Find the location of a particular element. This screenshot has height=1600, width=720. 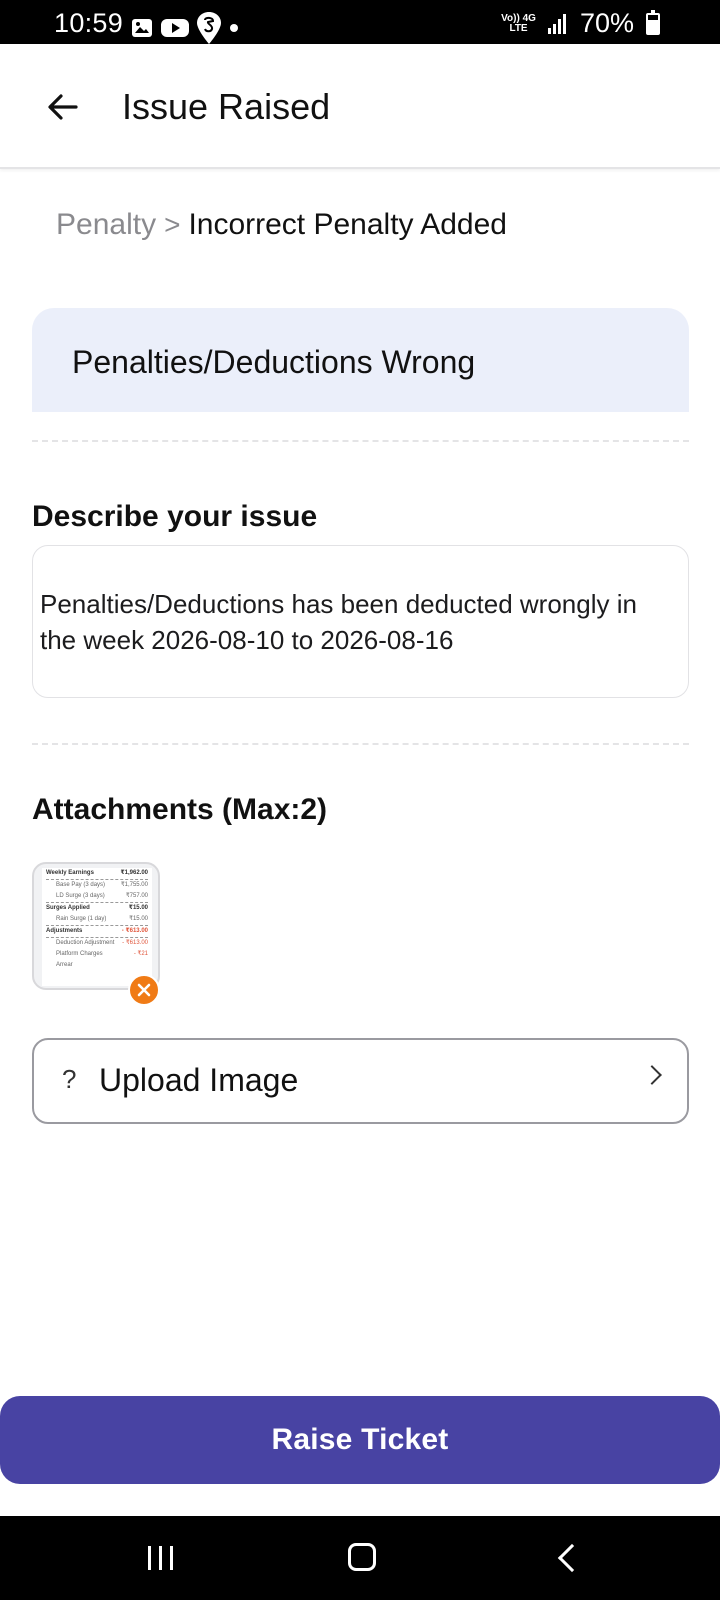

status-time: 10:59 is located at coordinates (89, 23).